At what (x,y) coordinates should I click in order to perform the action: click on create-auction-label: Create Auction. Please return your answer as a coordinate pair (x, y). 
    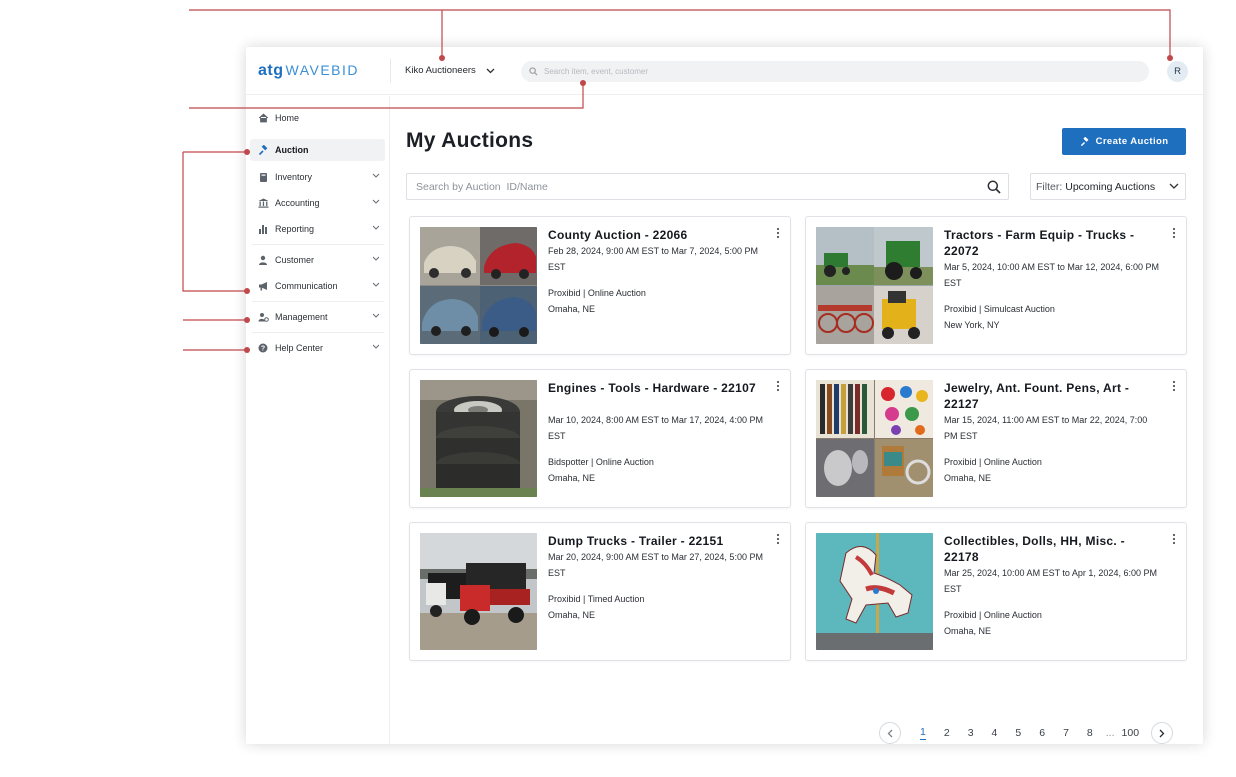
    Looking at the image, I should click on (1132, 141).